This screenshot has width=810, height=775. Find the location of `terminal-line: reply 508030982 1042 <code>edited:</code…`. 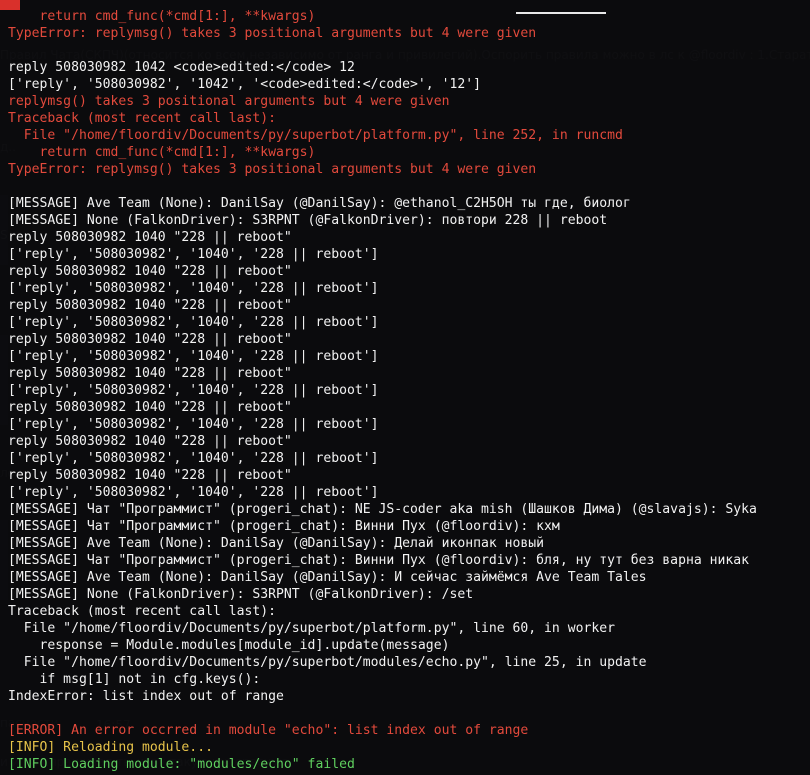

terminal-line: reply 508030982 1042 <code>edited:</code… is located at coordinates (181, 67).